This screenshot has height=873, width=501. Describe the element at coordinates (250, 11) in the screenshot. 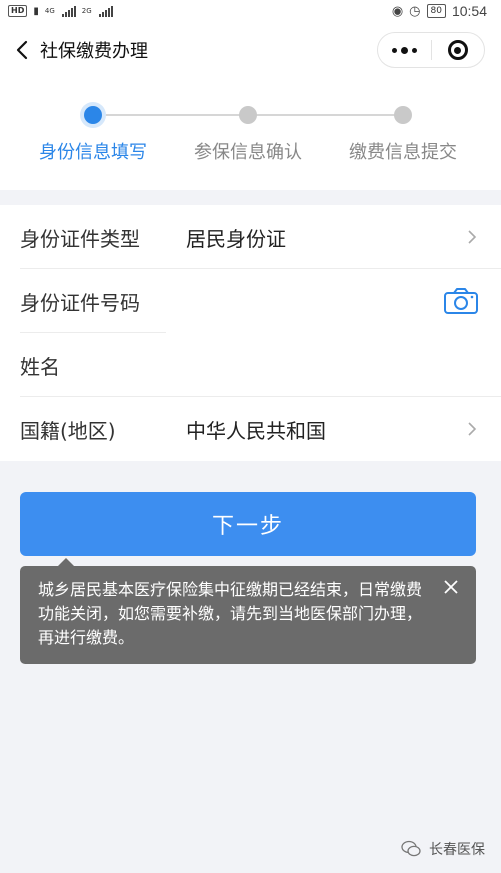

I see `status-bar: HD ▮ 4G 2G ◉ ◷ 80 10:54` at that location.